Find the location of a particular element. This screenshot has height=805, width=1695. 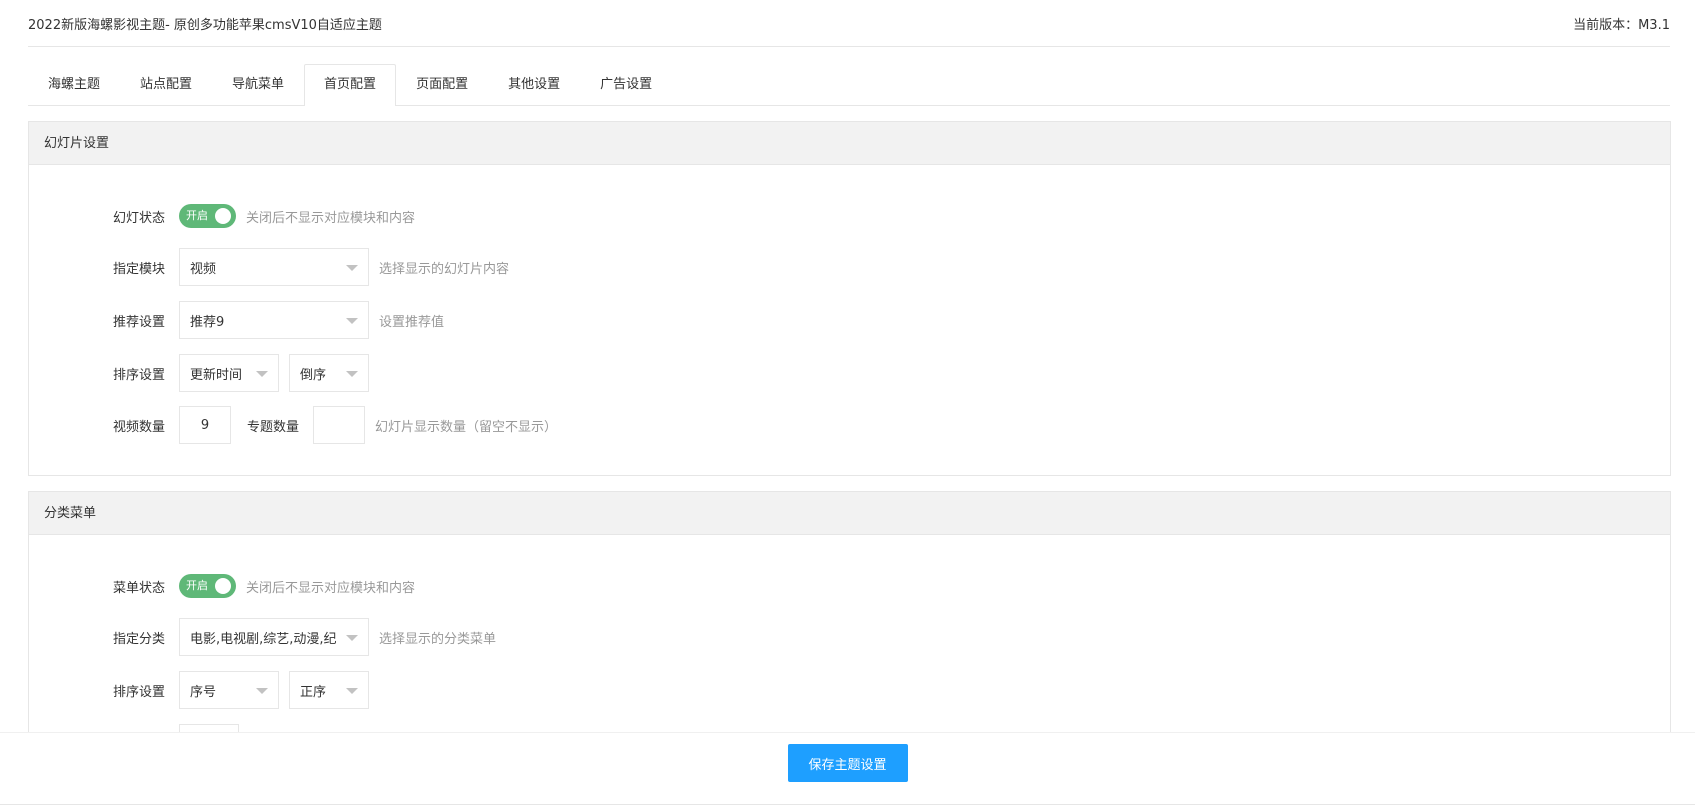

slideshow-status-switch: 开启 is located at coordinates (207, 216).